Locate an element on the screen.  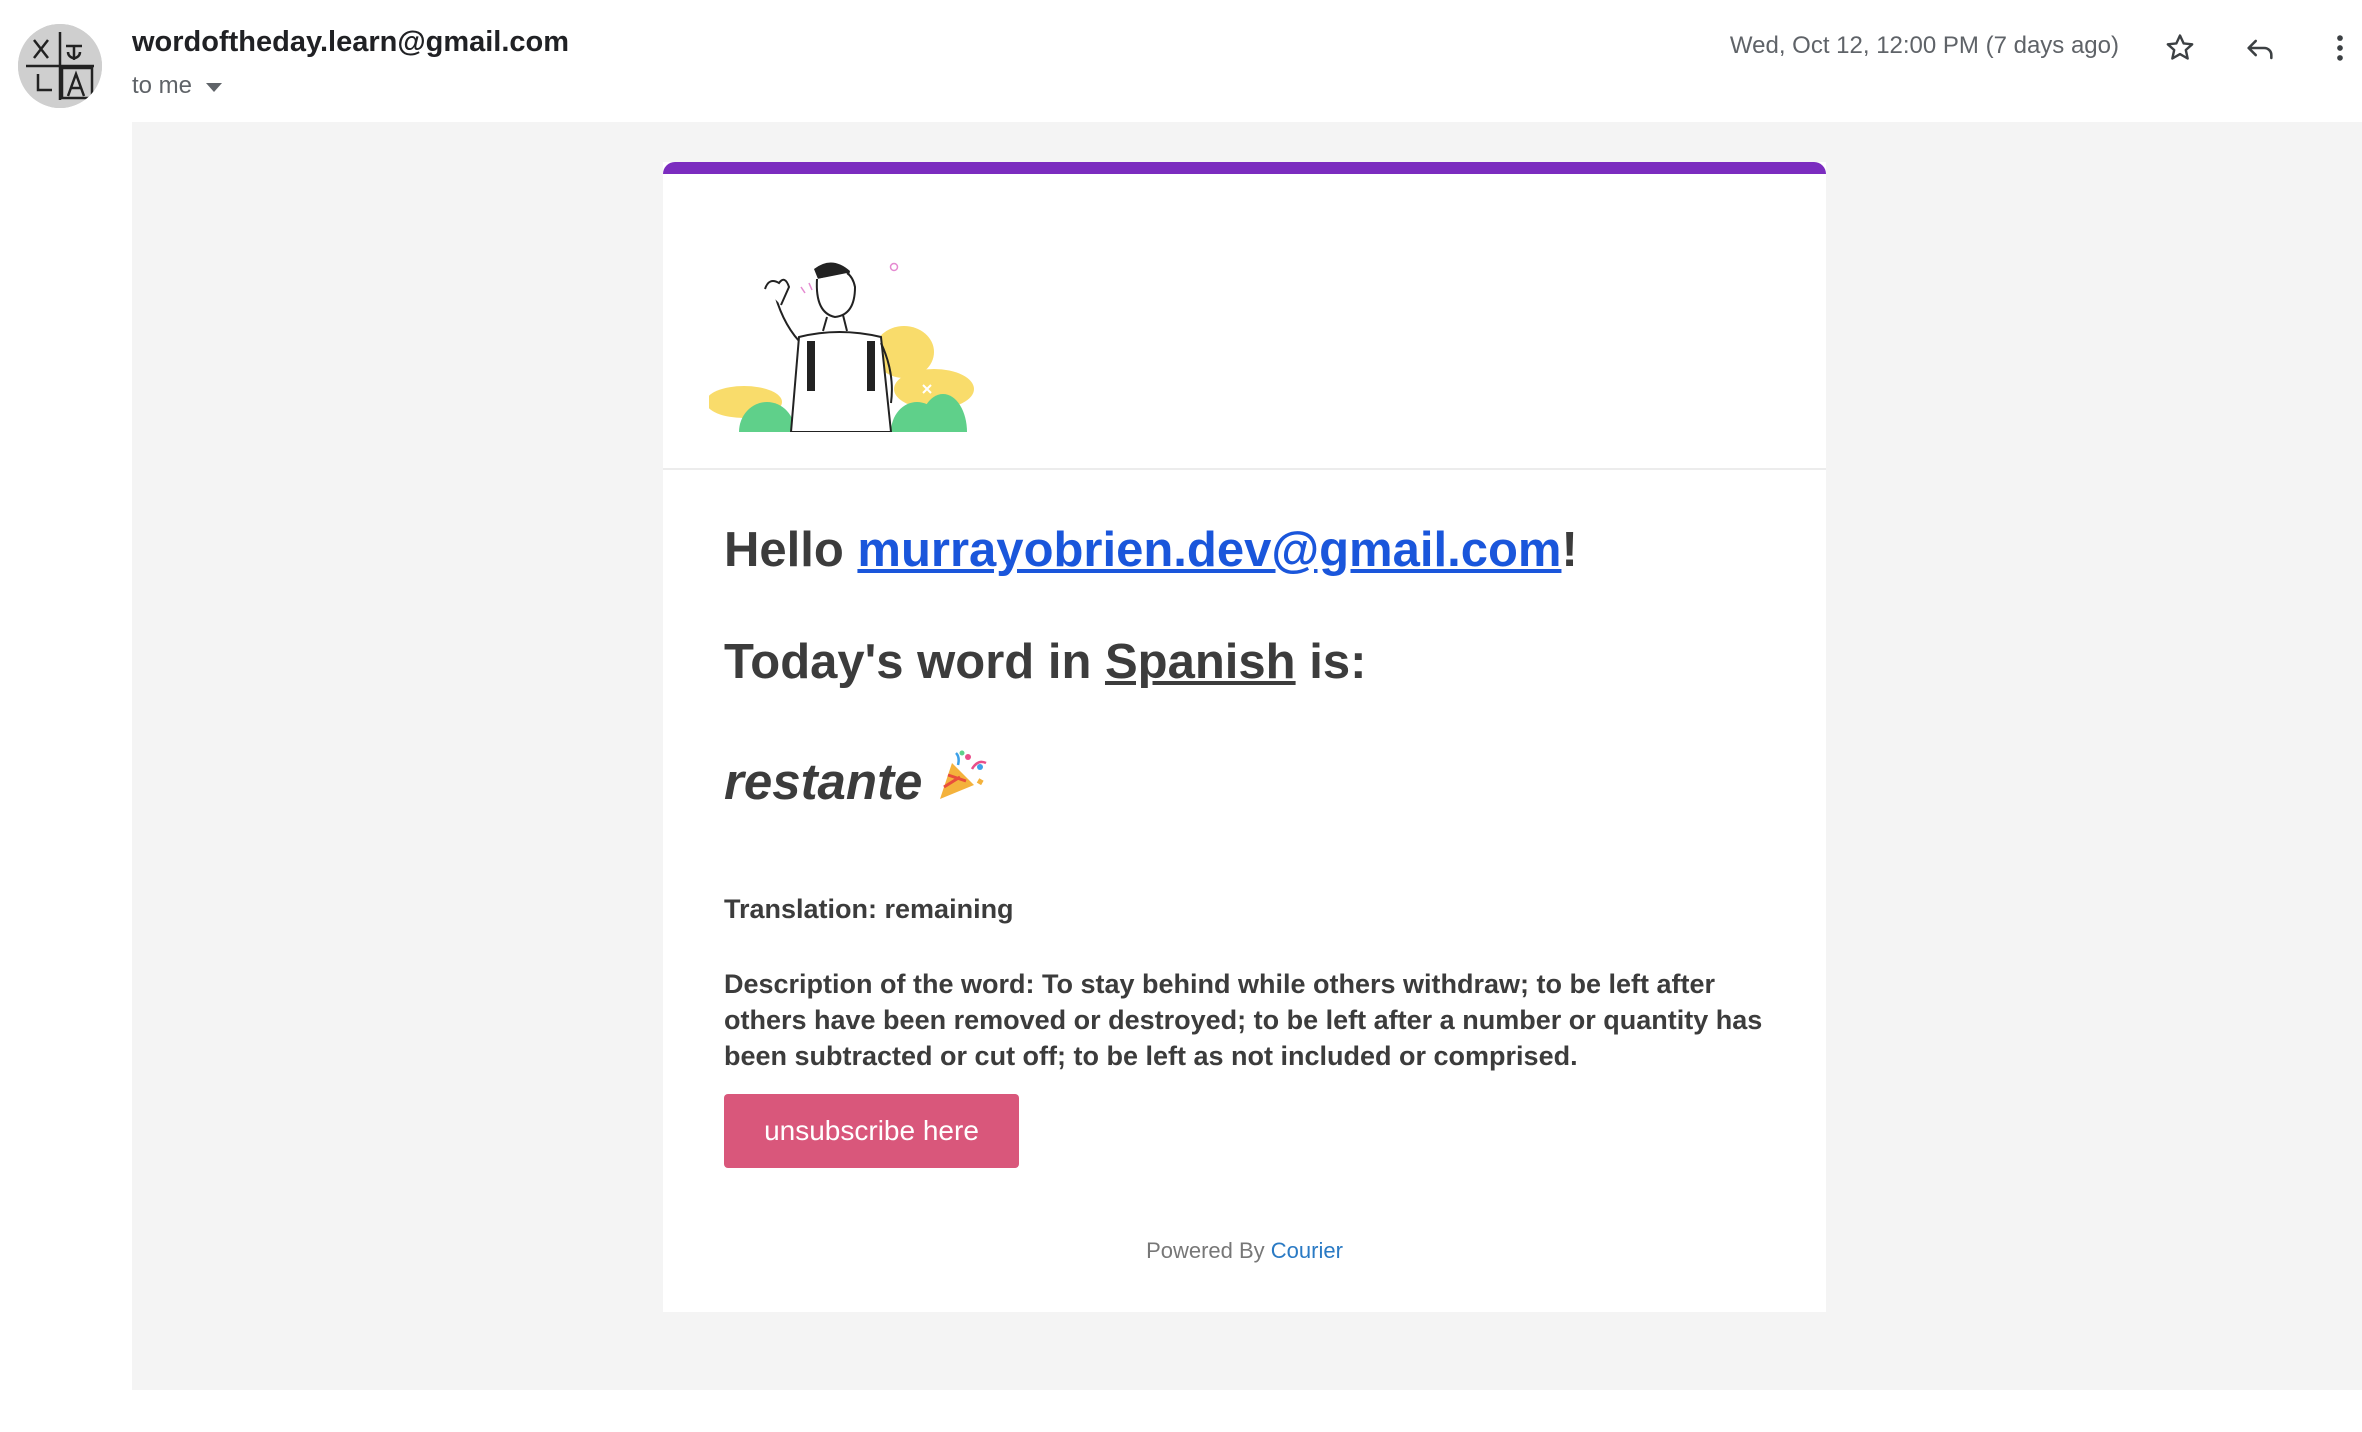
chevron-down-icon is located at coordinates (214, 87).